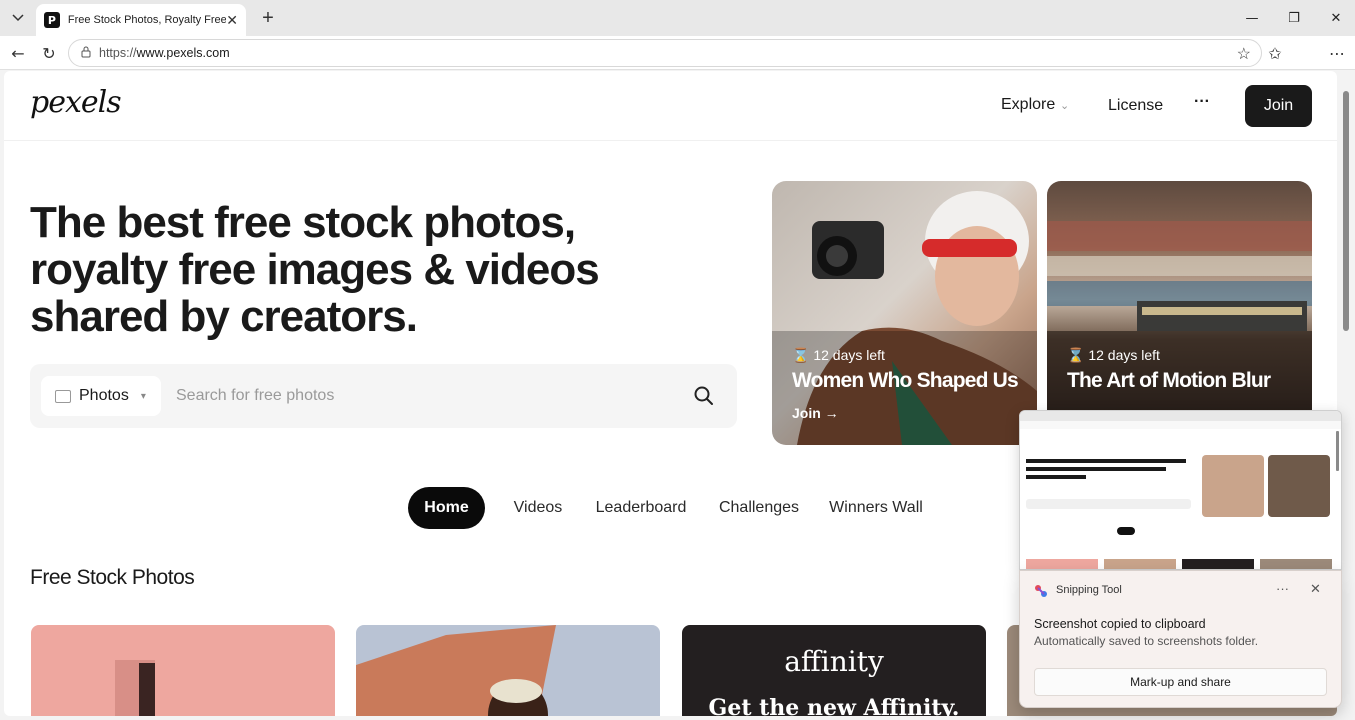  I want to click on reload-icon: ↻, so click(49, 53).